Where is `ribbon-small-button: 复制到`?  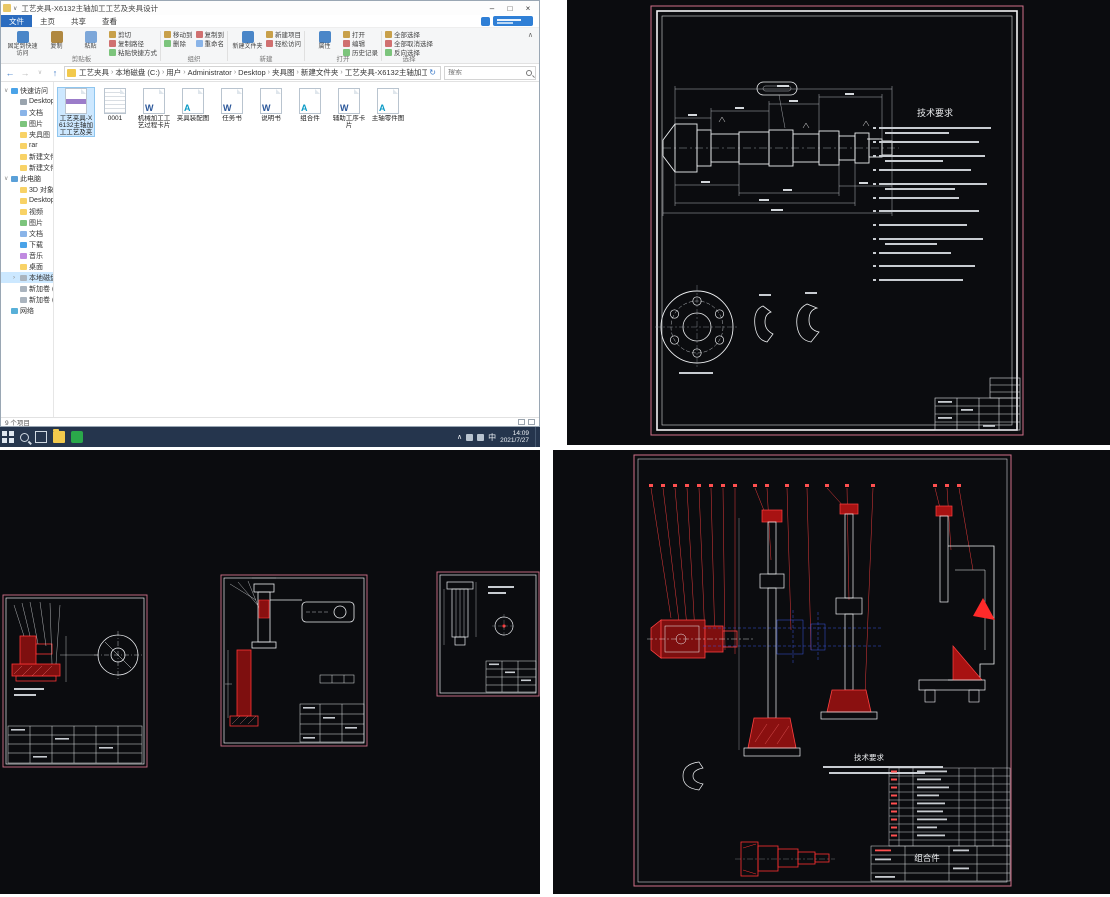 ribbon-small-button: 复制到 is located at coordinates (209, 34).